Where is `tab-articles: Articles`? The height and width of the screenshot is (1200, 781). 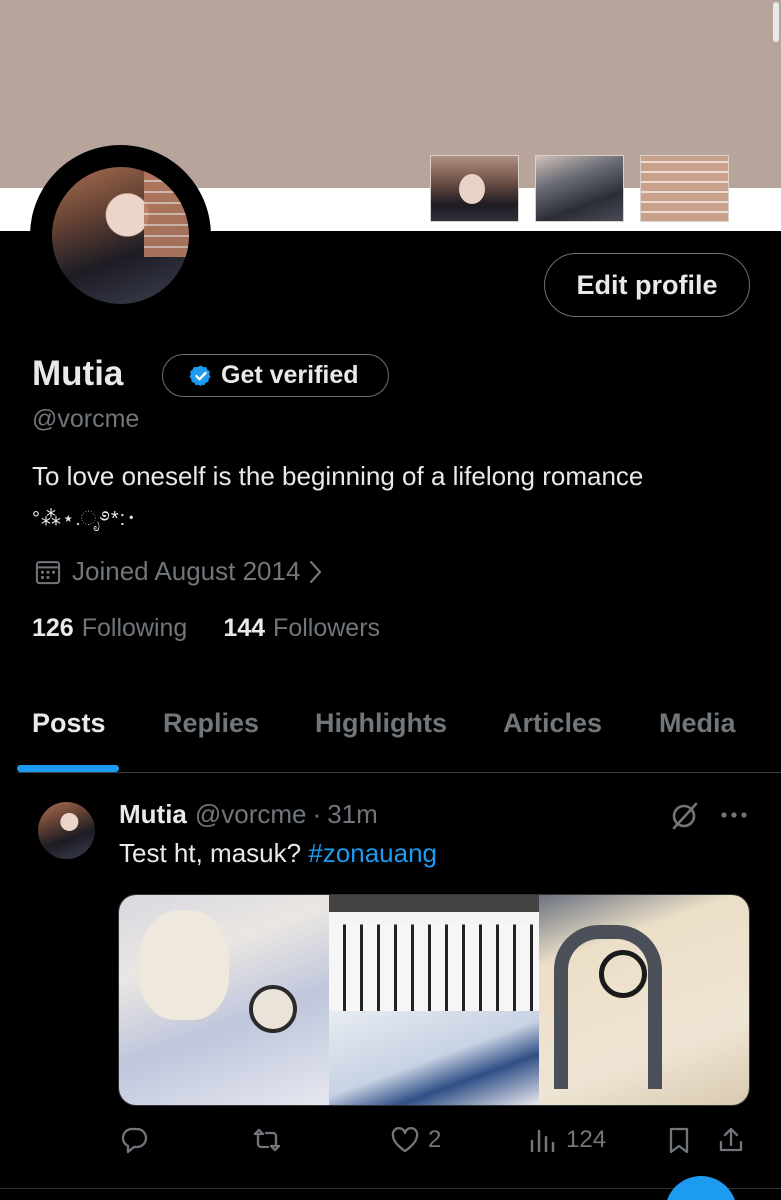 tab-articles: Articles is located at coordinates (552, 723).